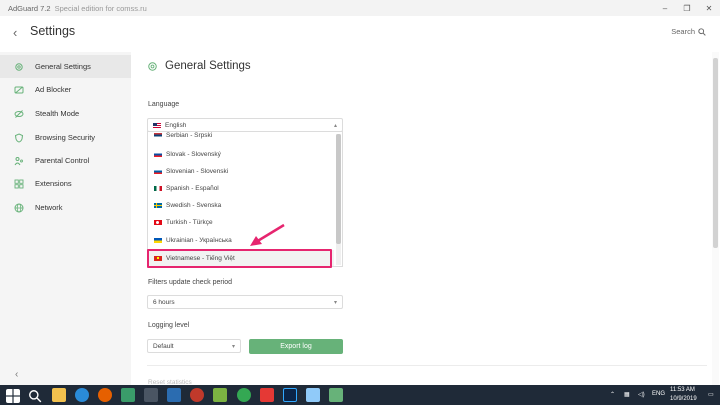 The height and width of the screenshot is (405, 720). Describe the element at coordinates (13, 396) in the screenshot. I see `windows-start-icon` at that location.